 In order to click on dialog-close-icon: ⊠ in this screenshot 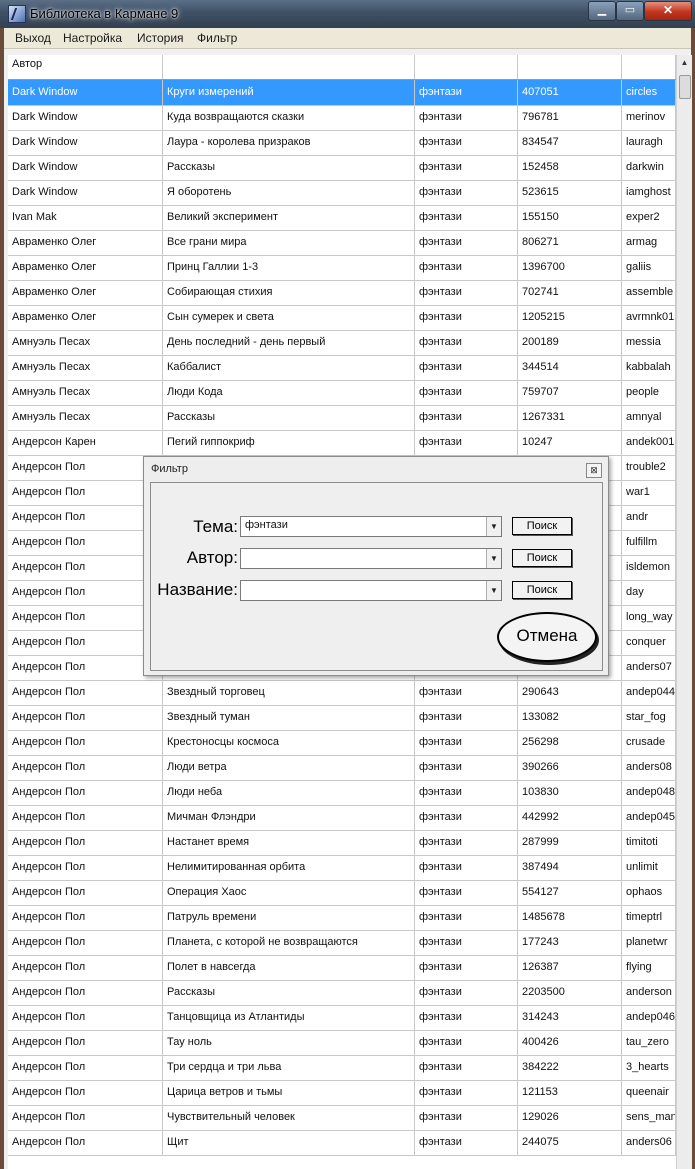, I will do `click(594, 470)`.